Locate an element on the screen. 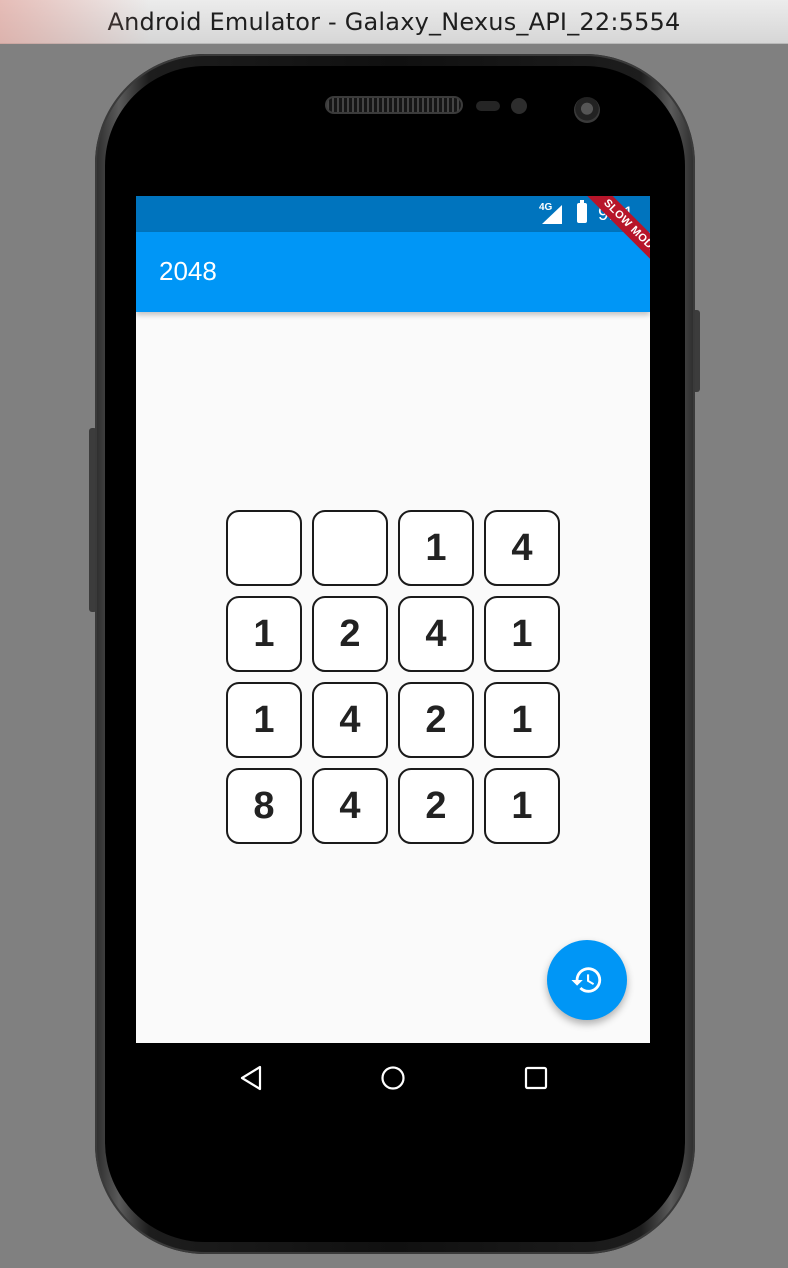  history-icon is located at coordinates (586, 980).